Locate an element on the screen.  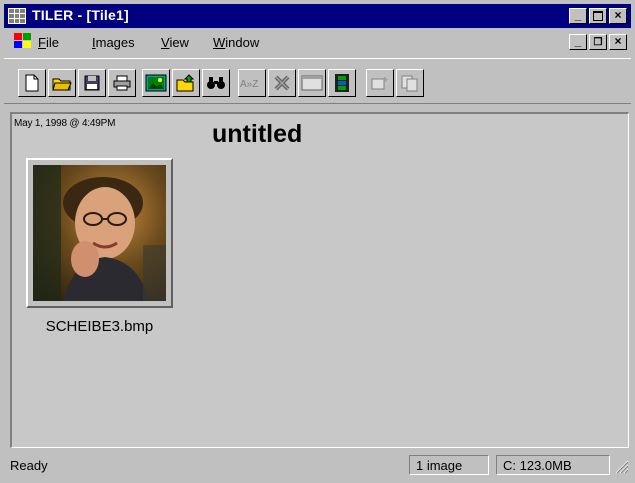
new-document-icon is located at coordinates (32, 83).